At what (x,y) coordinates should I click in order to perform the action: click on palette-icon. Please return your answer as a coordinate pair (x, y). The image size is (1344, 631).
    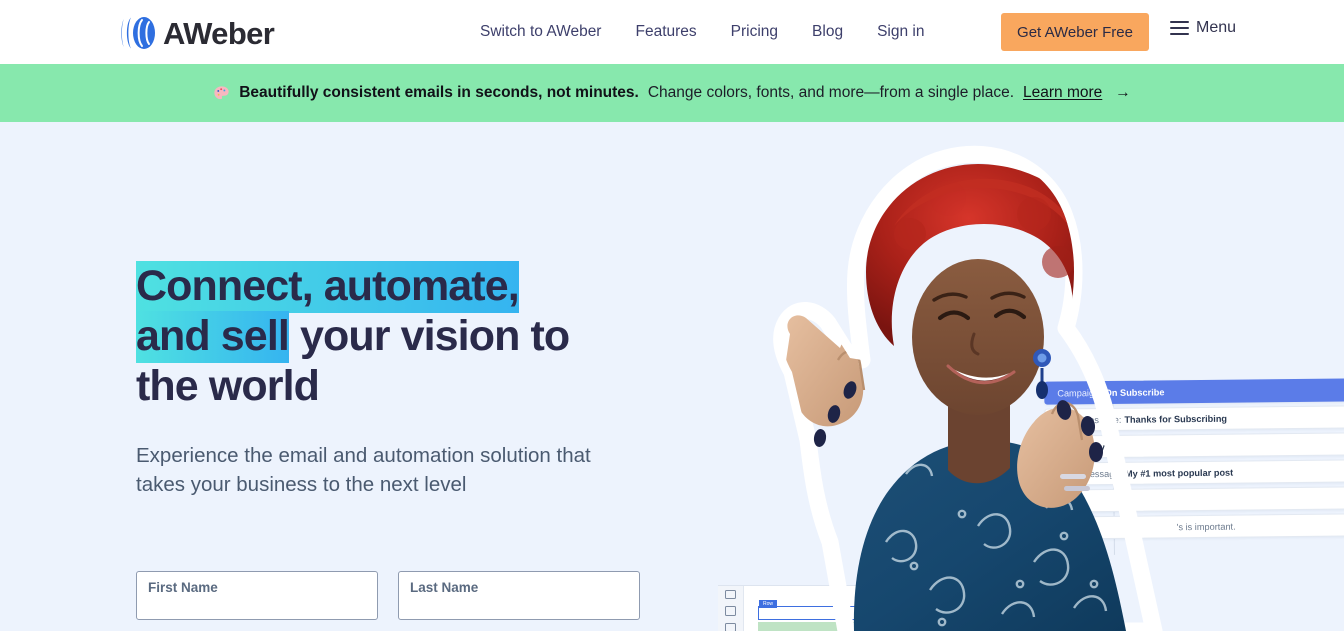
    Looking at the image, I should click on (221, 93).